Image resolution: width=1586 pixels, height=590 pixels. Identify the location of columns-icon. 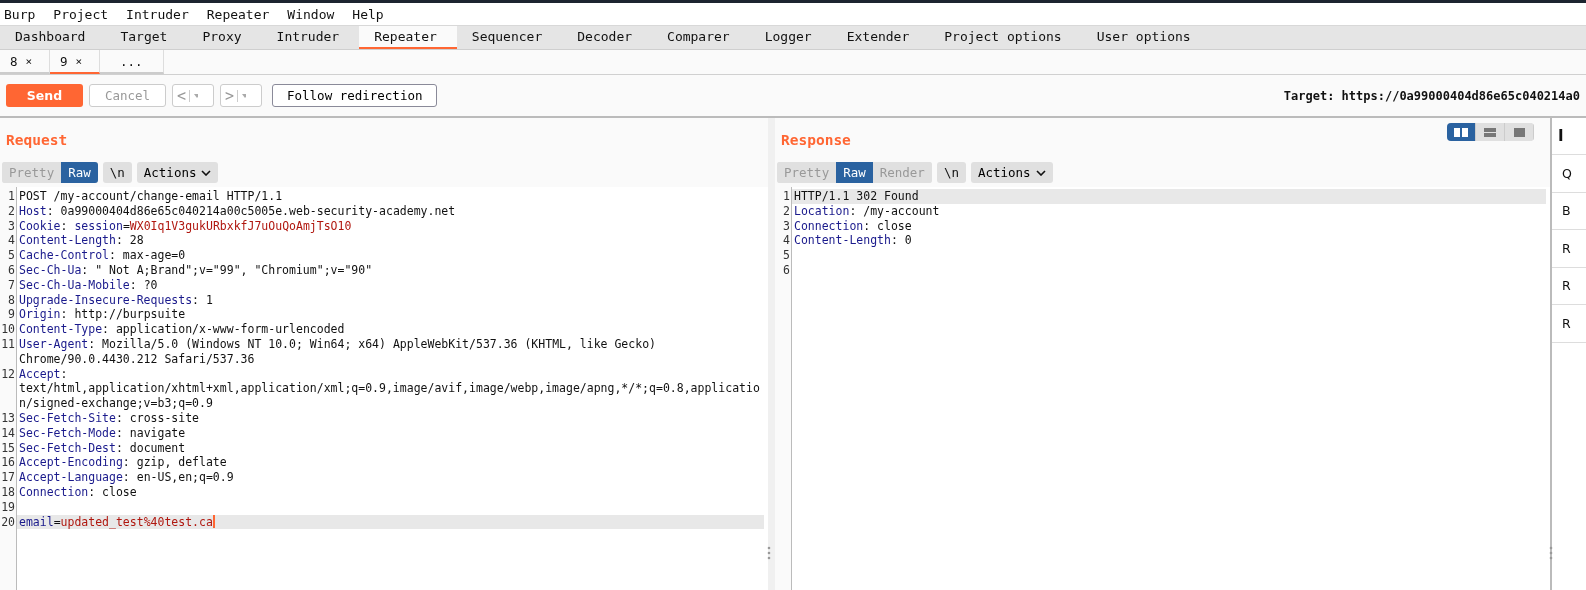
(1461, 132).